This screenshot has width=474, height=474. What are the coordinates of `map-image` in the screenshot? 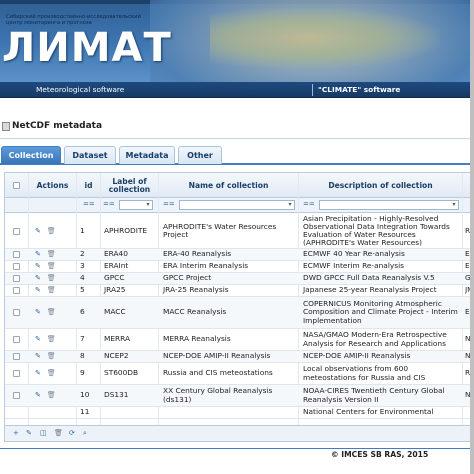 It's located at (325, 38).